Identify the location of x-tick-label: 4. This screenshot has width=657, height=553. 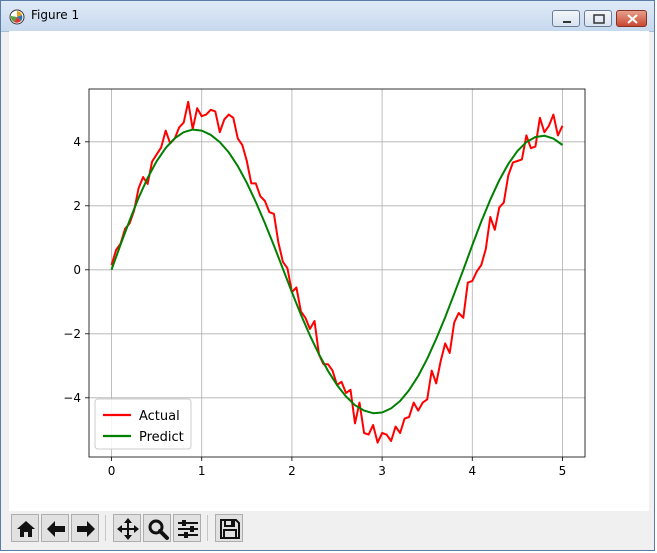
(472, 471).